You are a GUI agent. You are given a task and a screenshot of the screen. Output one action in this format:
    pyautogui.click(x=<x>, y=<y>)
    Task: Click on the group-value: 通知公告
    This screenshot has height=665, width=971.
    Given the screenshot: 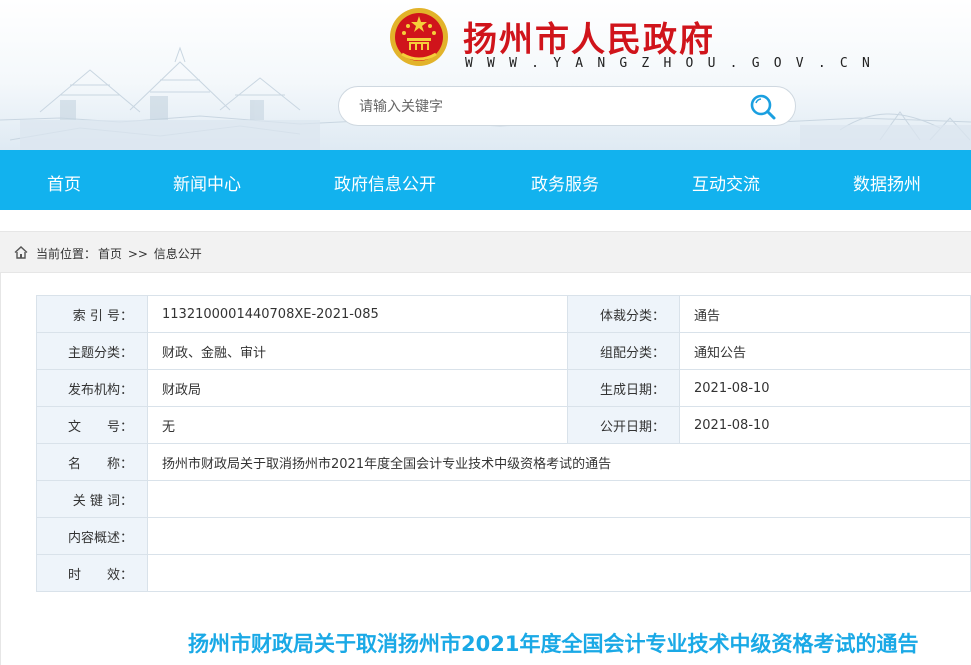 What is the action you would take?
    pyautogui.click(x=825, y=351)
    